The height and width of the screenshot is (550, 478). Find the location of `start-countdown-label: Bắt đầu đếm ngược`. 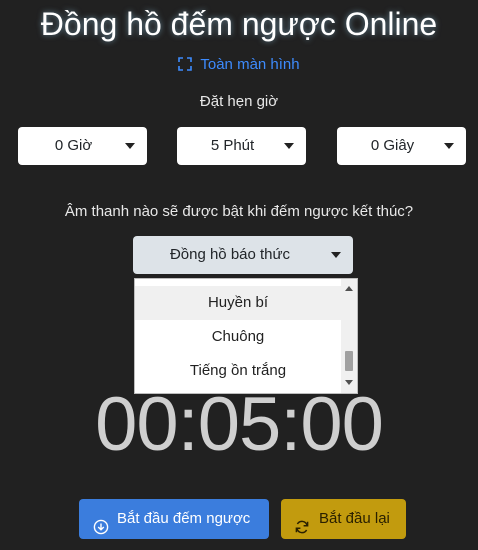

start-countdown-label: Bắt đầu đếm ngược is located at coordinates (184, 518).